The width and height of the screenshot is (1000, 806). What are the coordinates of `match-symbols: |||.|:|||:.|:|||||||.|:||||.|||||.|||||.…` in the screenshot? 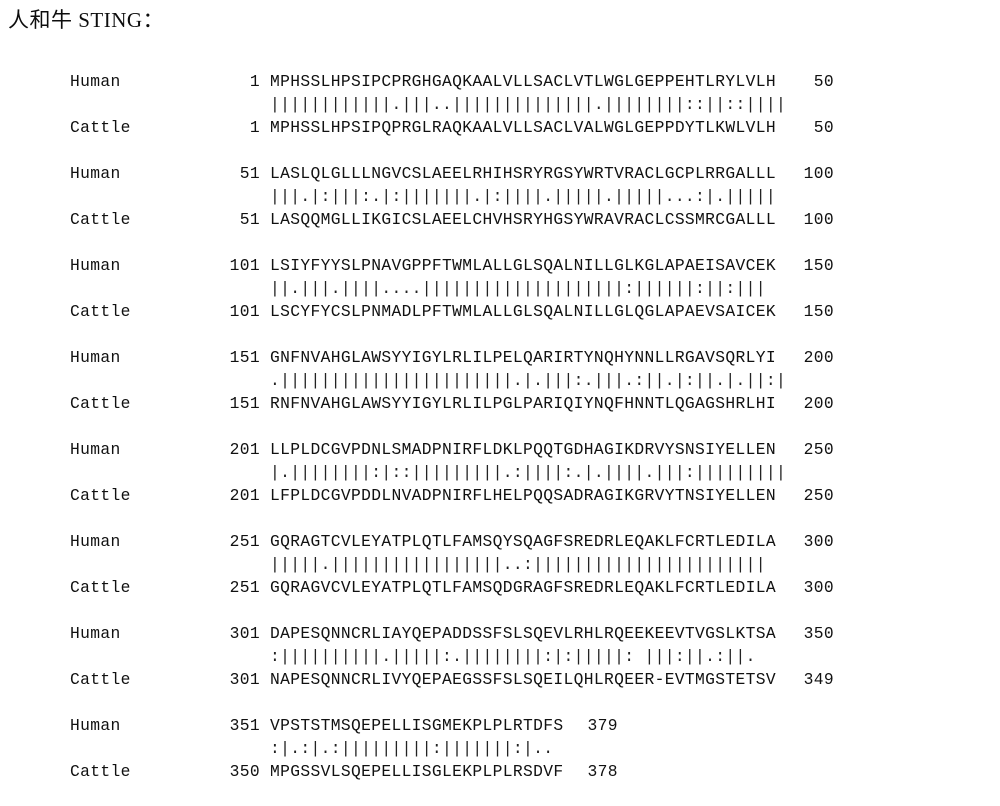 It's located at (523, 196).